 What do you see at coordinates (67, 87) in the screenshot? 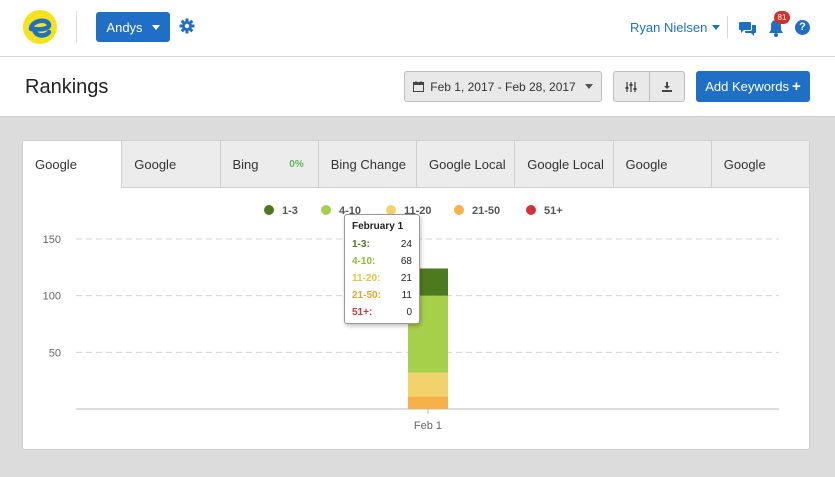
I see `page-title: Rankings` at bounding box center [67, 87].